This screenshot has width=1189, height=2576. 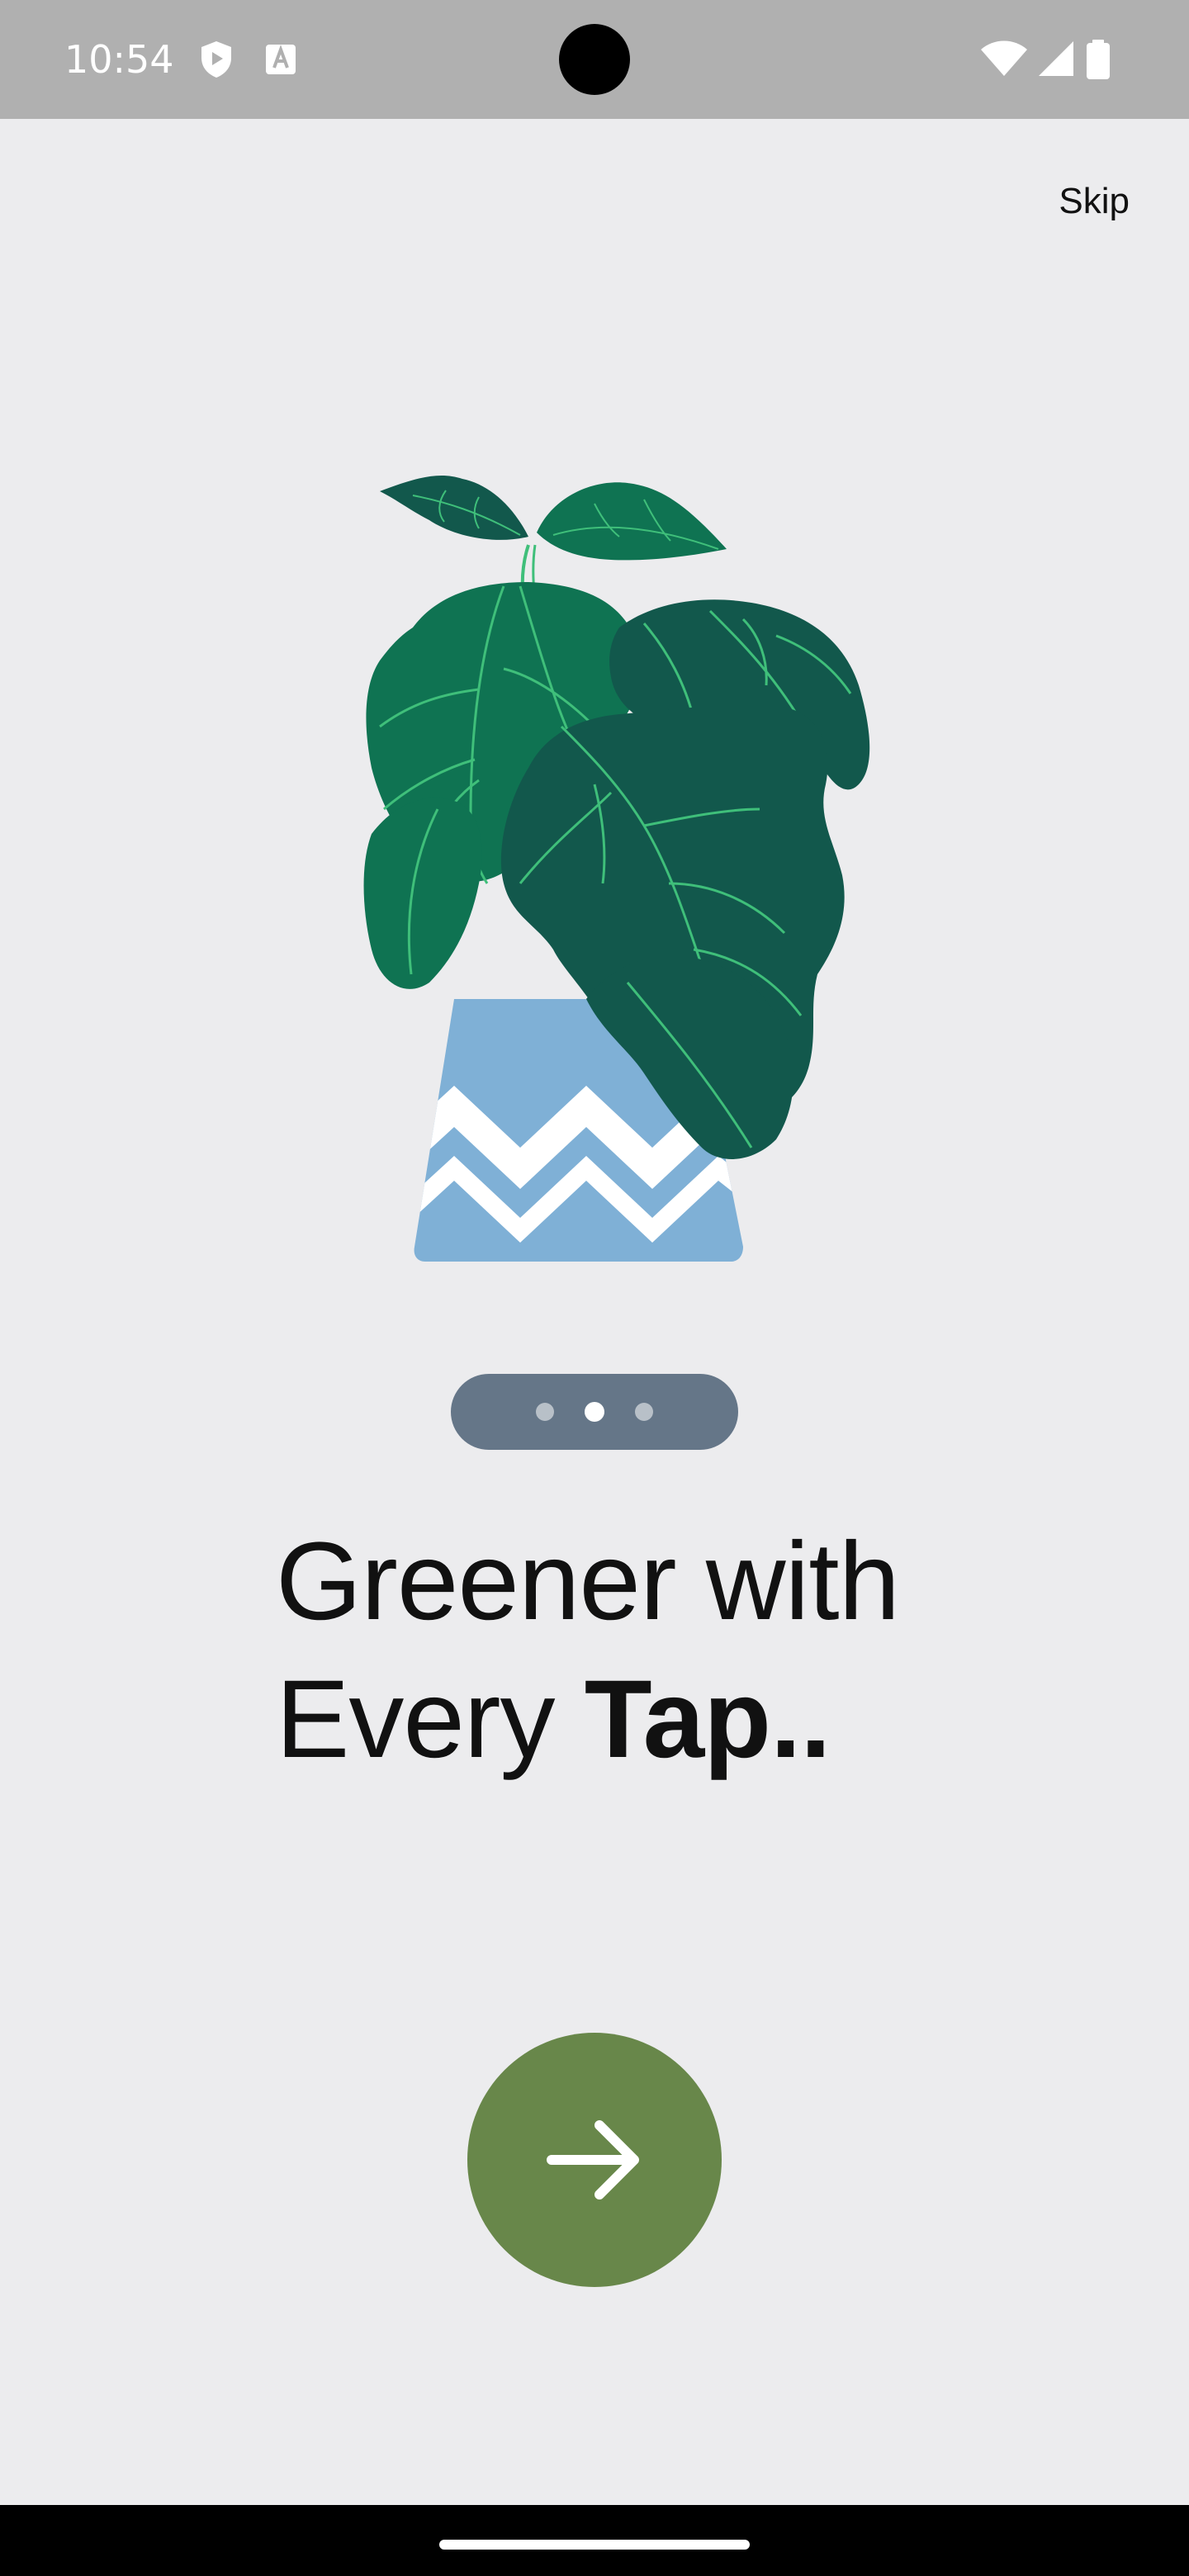 What do you see at coordinates (430, 1719) in the screenshot?
I see `headline-line-2-light: Every` at bounding box center [430, 1719].